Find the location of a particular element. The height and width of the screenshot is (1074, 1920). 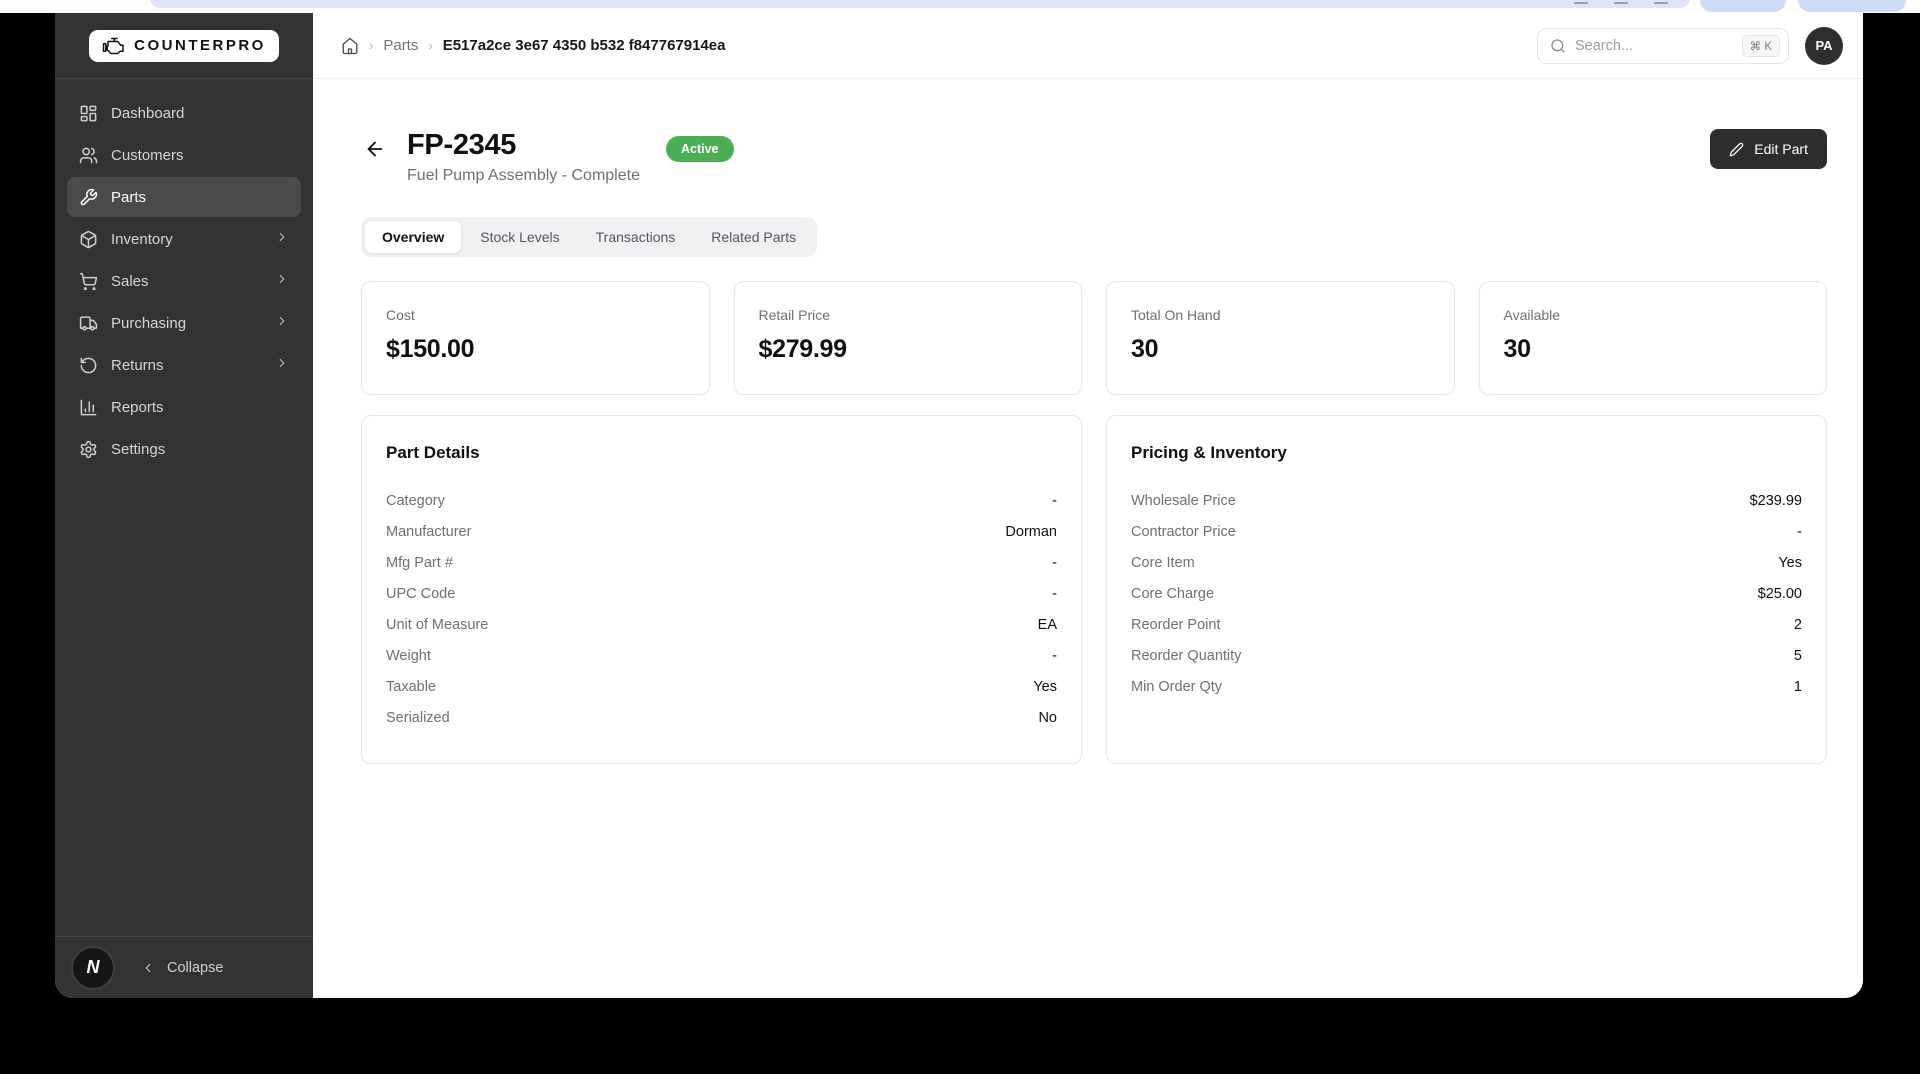

package-icon is located at coordinates (88, 239).